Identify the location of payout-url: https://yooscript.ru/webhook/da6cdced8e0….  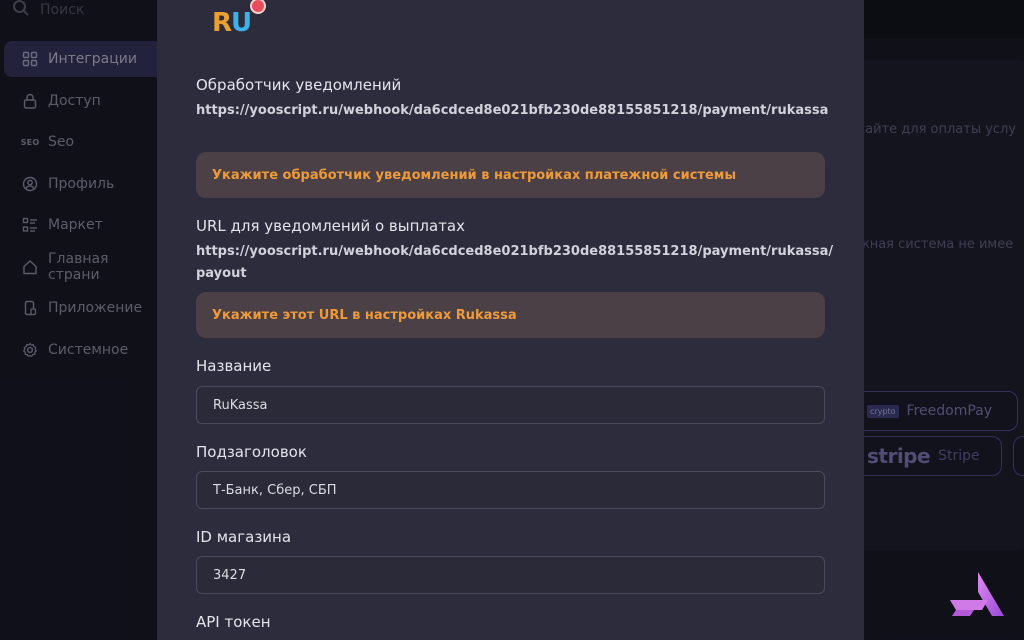
(516, 263).